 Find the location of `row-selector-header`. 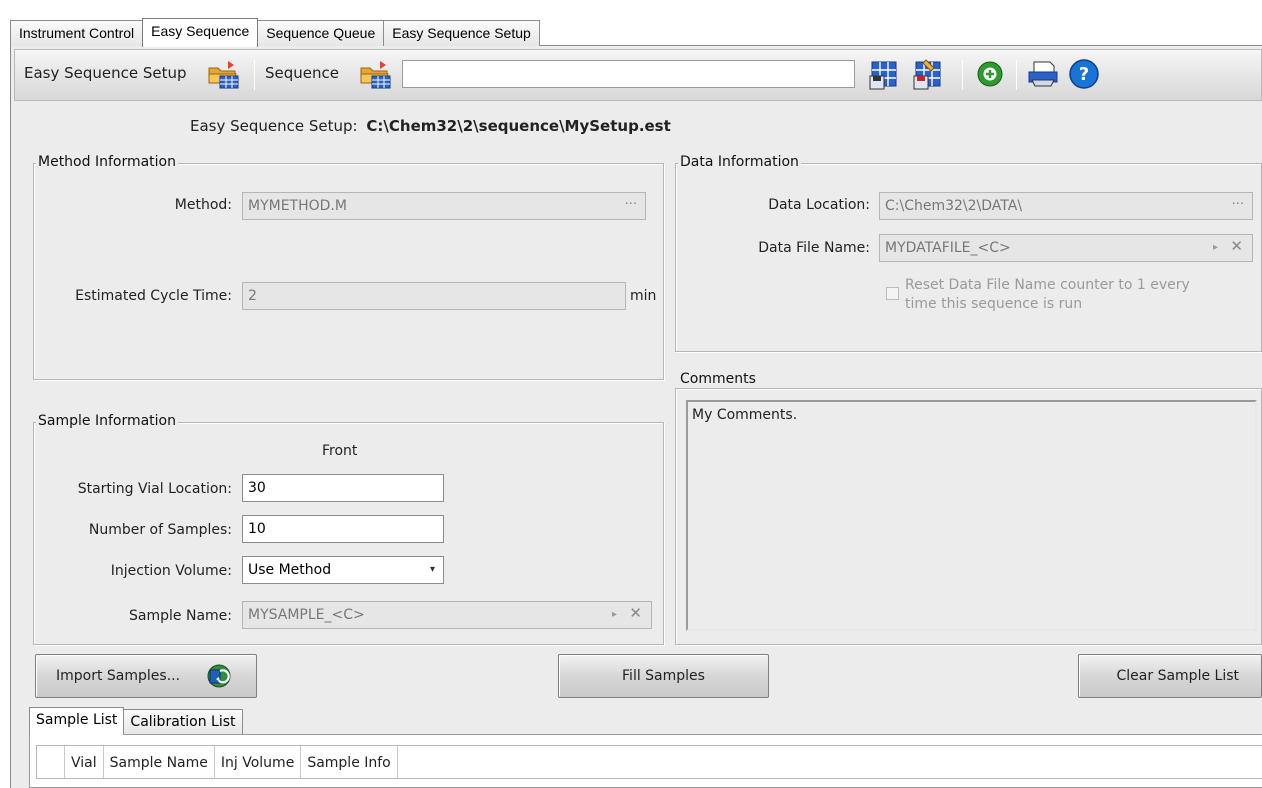

row-selector-header is located at coordinates (51, 762).